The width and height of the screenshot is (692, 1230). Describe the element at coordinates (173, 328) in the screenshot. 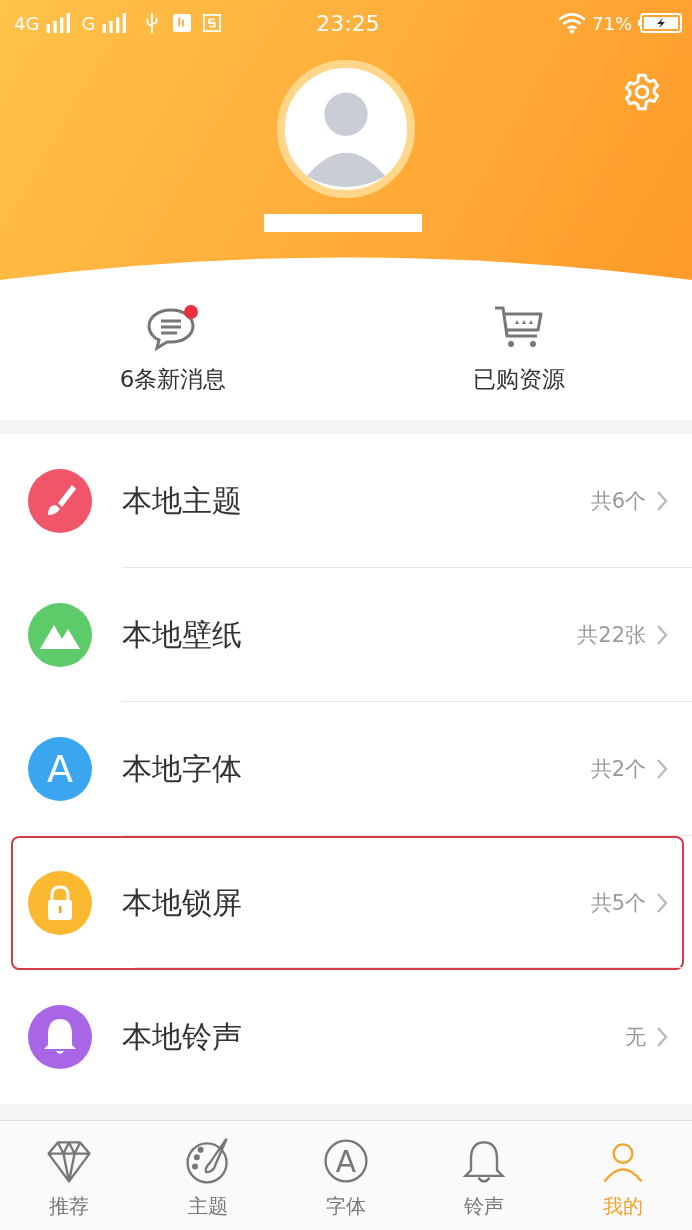

I see `message-icon` at that location.